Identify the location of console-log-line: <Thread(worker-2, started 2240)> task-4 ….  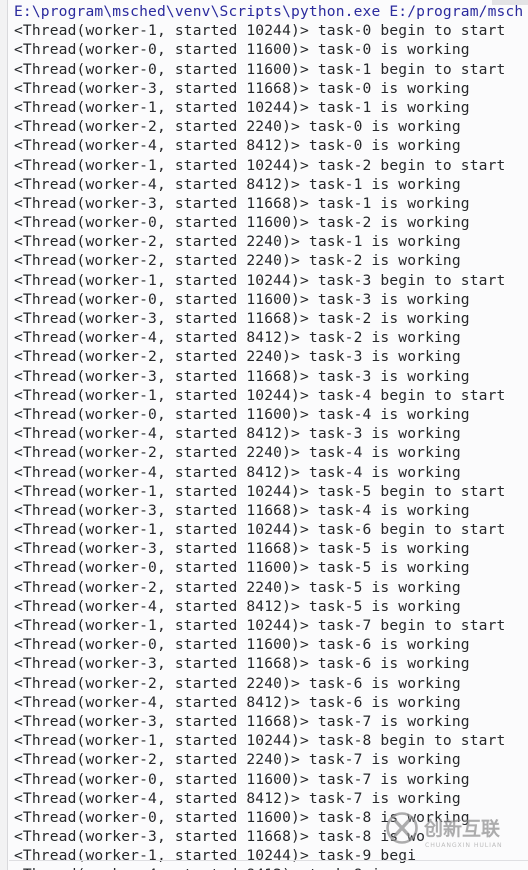
(237, 453).